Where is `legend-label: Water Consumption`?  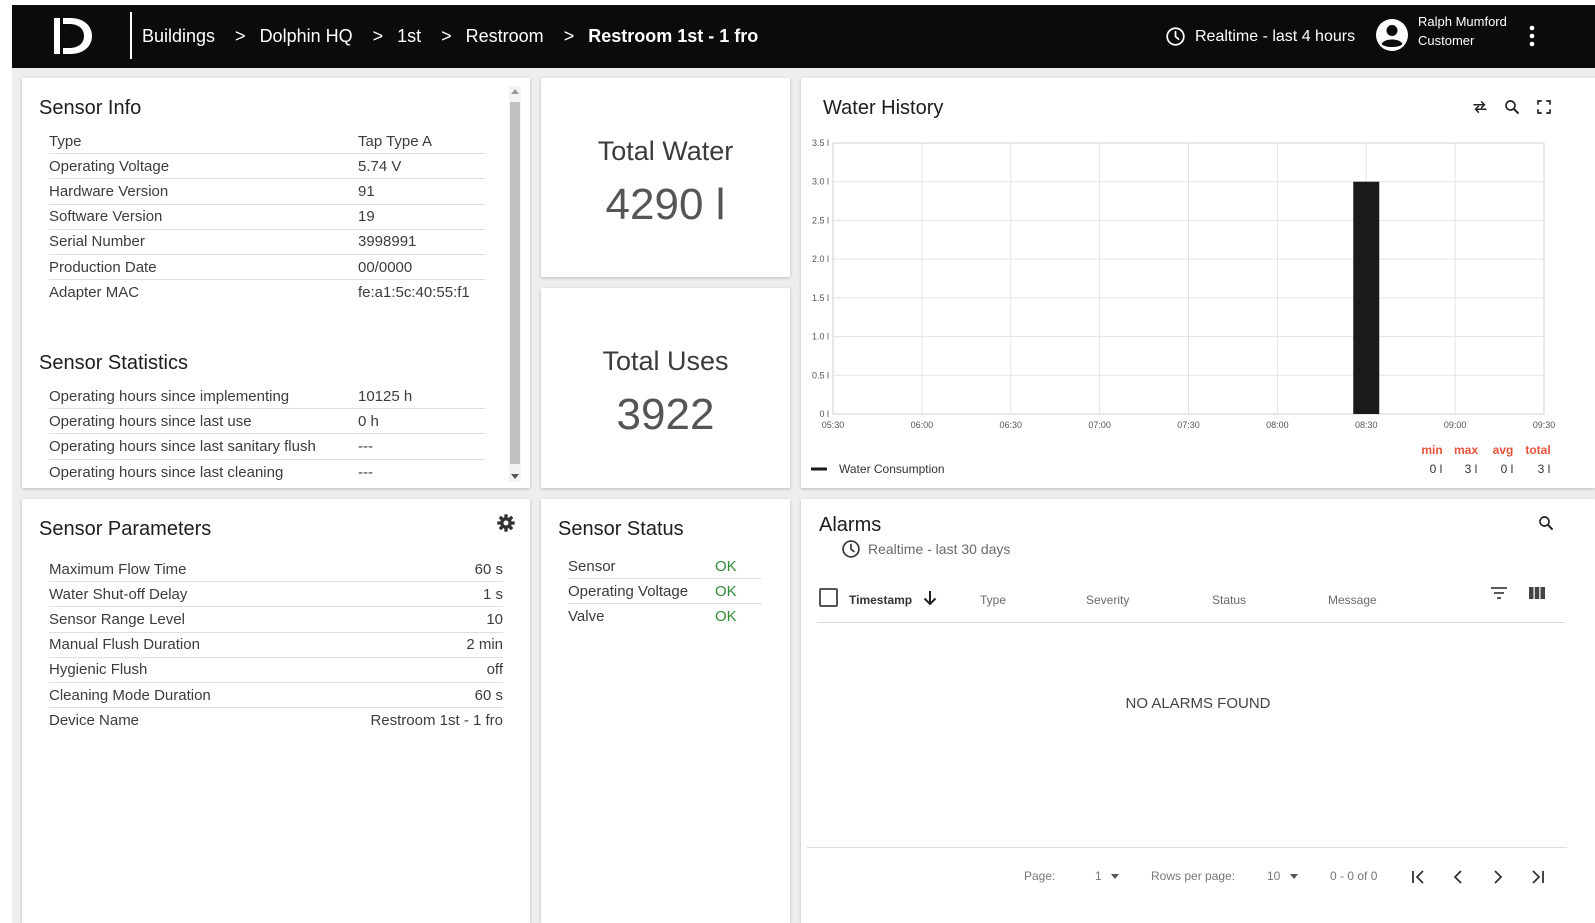 legend-label: Water Consumption is located at coordinates (892, 469).